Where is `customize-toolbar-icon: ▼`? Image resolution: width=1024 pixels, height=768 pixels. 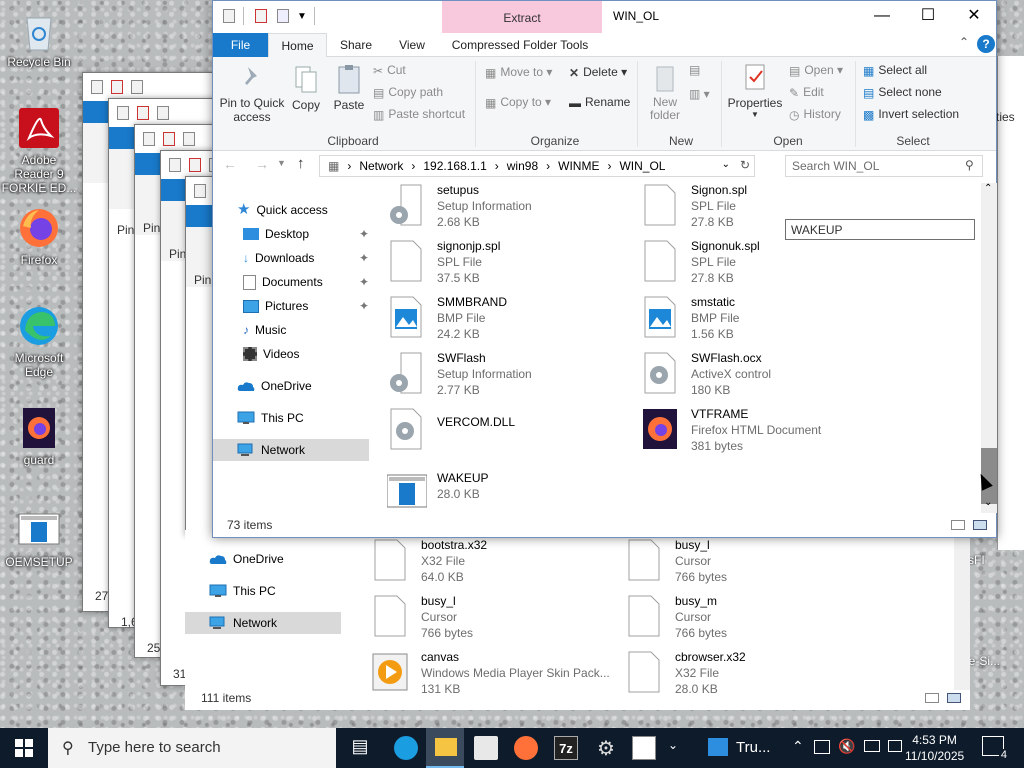
customize-toolbar-icon: ▼ is located at coordinates (302, 16).